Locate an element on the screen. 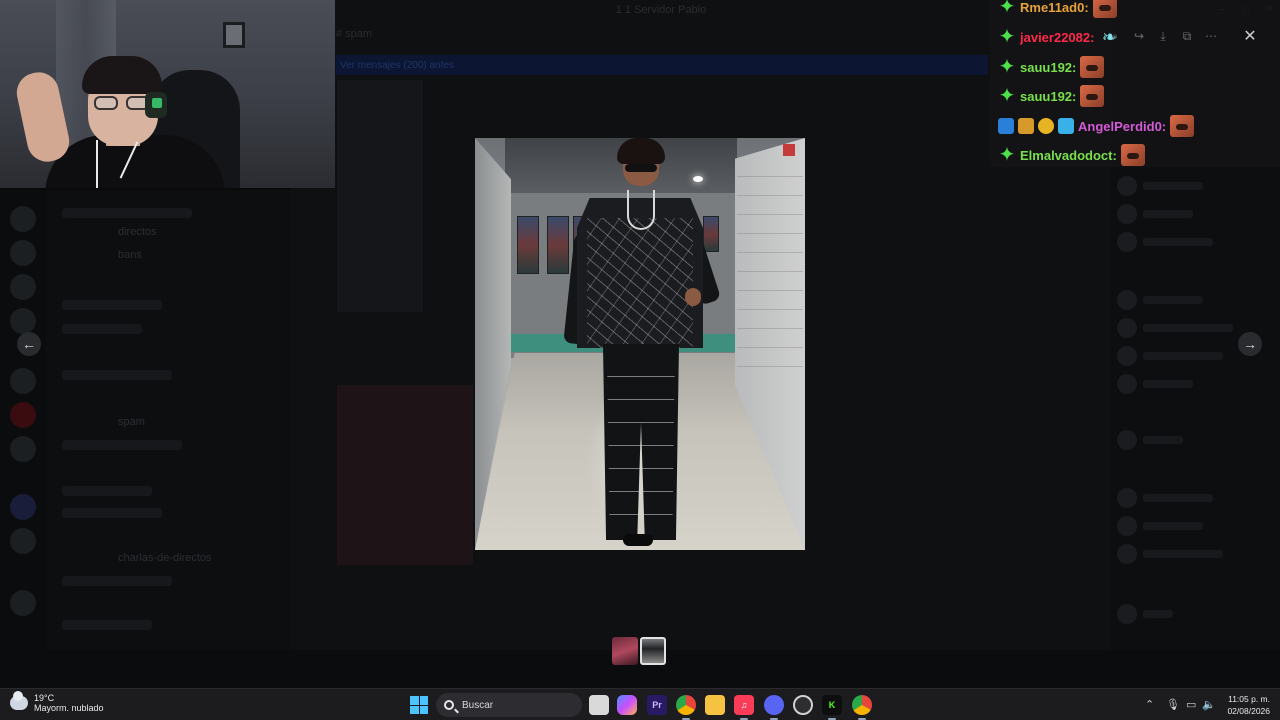 This screenshot has height=720, width=1280. crown-badge-icon is located at coordinates (1026, 126).